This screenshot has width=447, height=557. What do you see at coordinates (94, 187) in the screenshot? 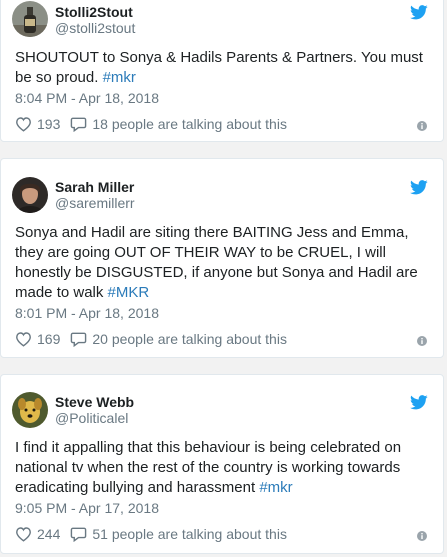
I see `display-name: Sarah Miller` at bounding box center [94, 187].